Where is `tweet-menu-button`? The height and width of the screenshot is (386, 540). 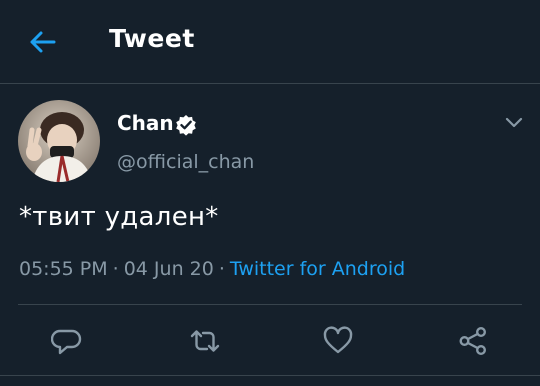
tweet-menu-button is located at coordinates (514, 123).